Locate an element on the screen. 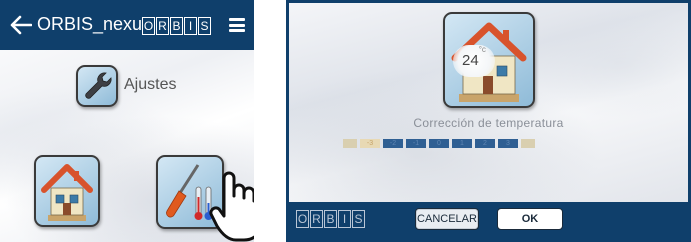 The width and height of the screenshot is (691, 242). house-thermostat-icon: 24°c is located at coordinates (489, 60).